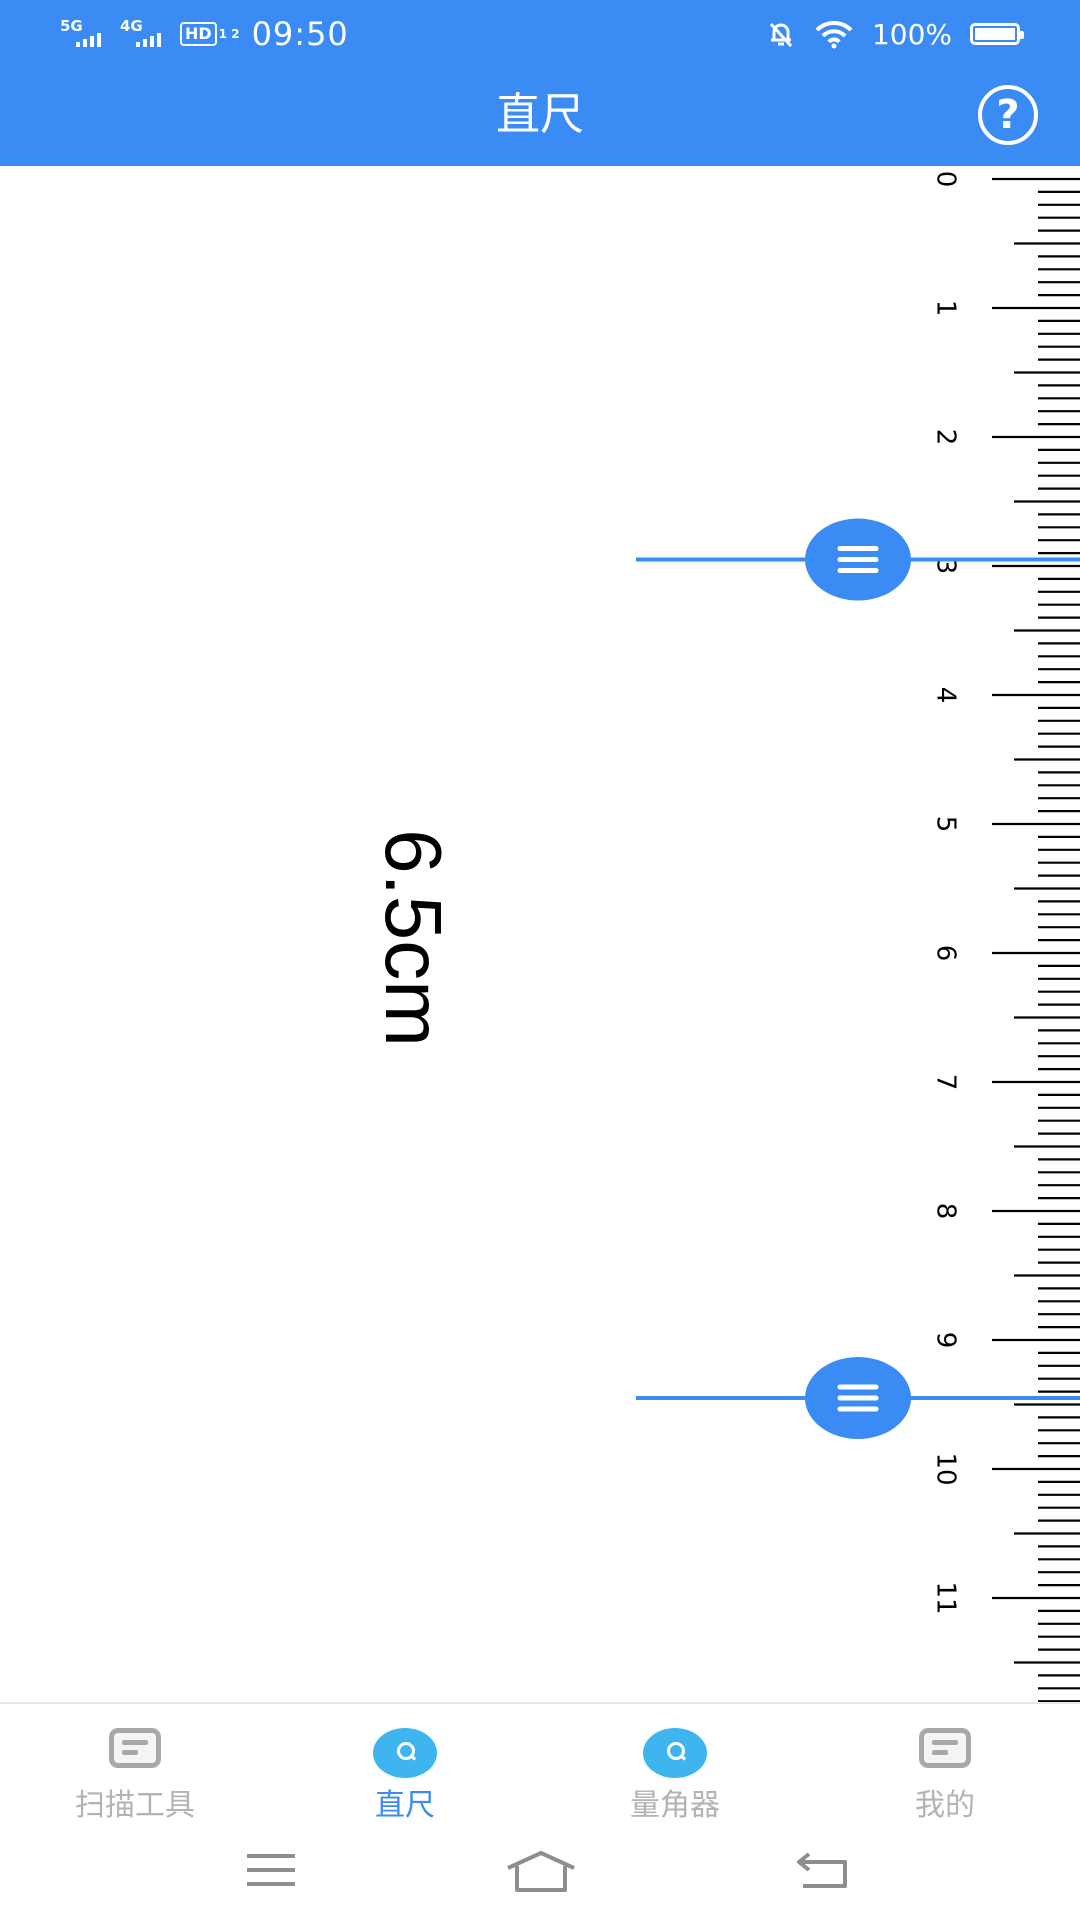 This screenshot has width=1080, height=1920. Describe the element at coordinates (135, 1805) in the screenshot. I see `tab-label: 扫描工具` at that location.